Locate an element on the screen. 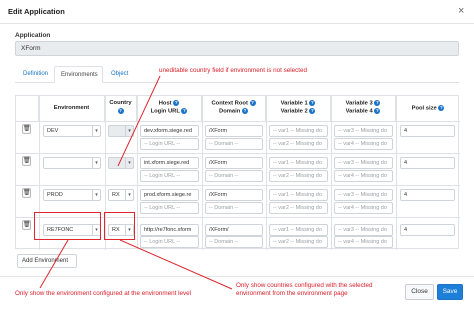  application-label: Application is located at coordinates (33, 35).